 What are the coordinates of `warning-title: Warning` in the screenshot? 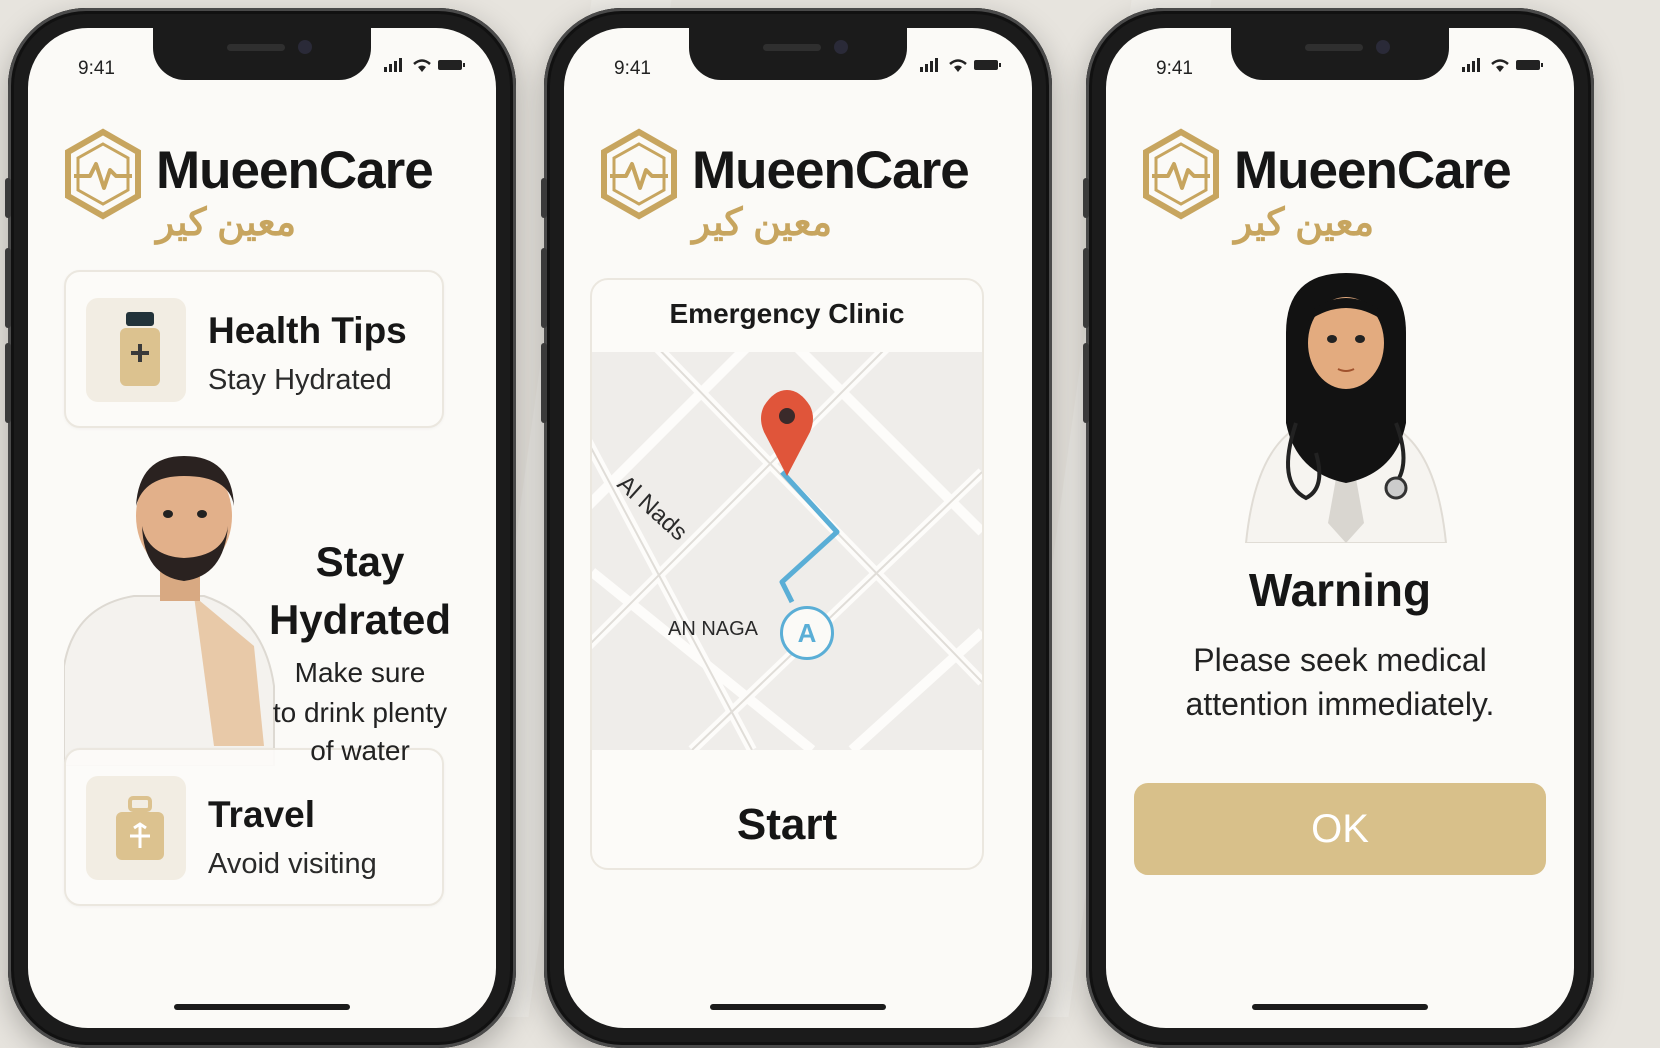 It's located at (1340, 590).